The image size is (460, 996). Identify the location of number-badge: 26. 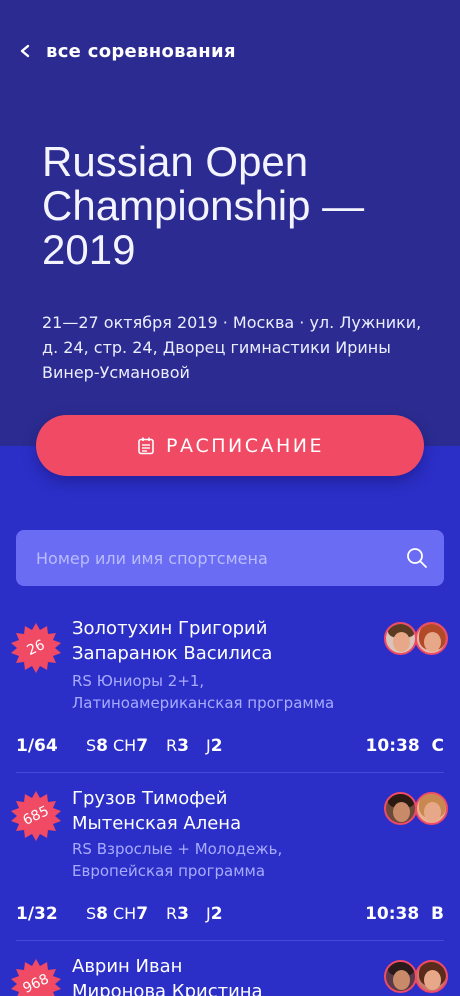
(36, 648).